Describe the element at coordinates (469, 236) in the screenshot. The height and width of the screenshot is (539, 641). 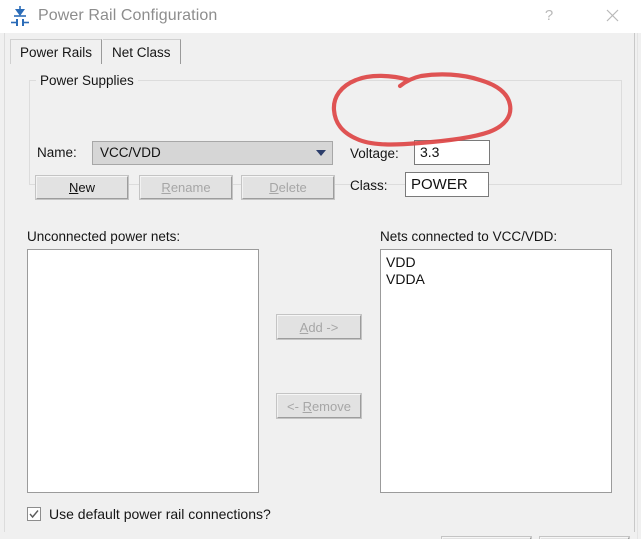
I see `connected-nets-label: Nets connected to VCC/VDD:` at that location.